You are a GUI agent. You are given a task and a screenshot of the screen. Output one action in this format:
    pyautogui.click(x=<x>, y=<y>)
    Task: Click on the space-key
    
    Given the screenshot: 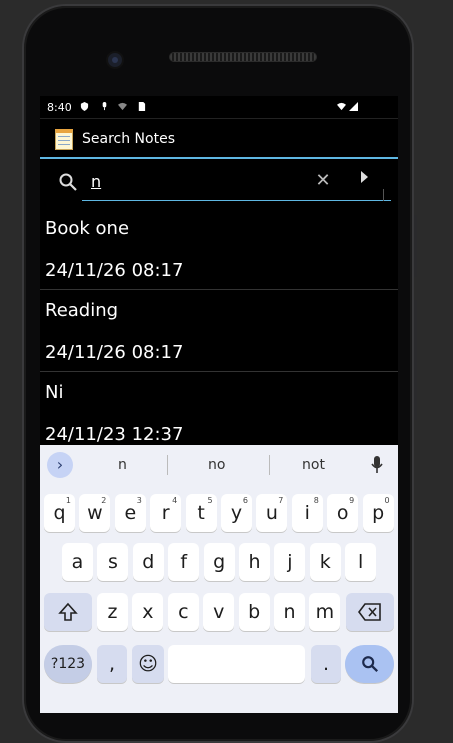 What is the action you would take?
    pyautogui.click(x=236, y=664)
    